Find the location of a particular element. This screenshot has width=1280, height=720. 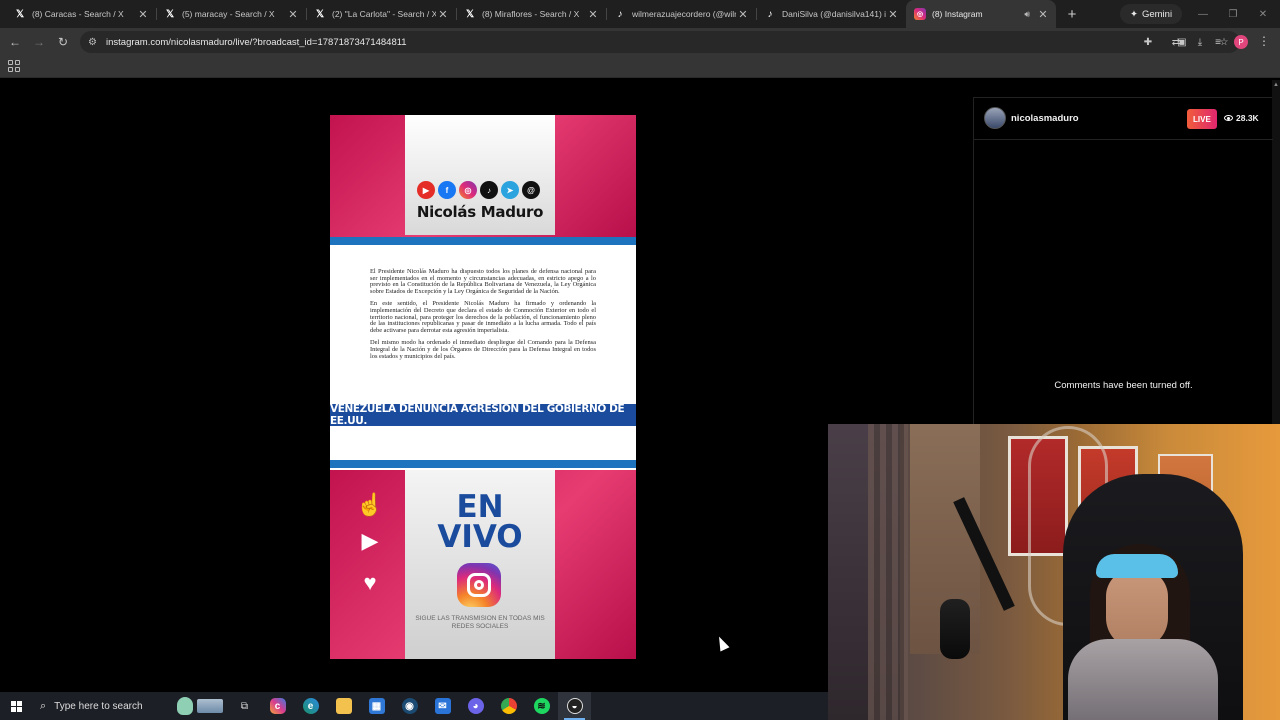

headband is located at coordinates (1137, 566).